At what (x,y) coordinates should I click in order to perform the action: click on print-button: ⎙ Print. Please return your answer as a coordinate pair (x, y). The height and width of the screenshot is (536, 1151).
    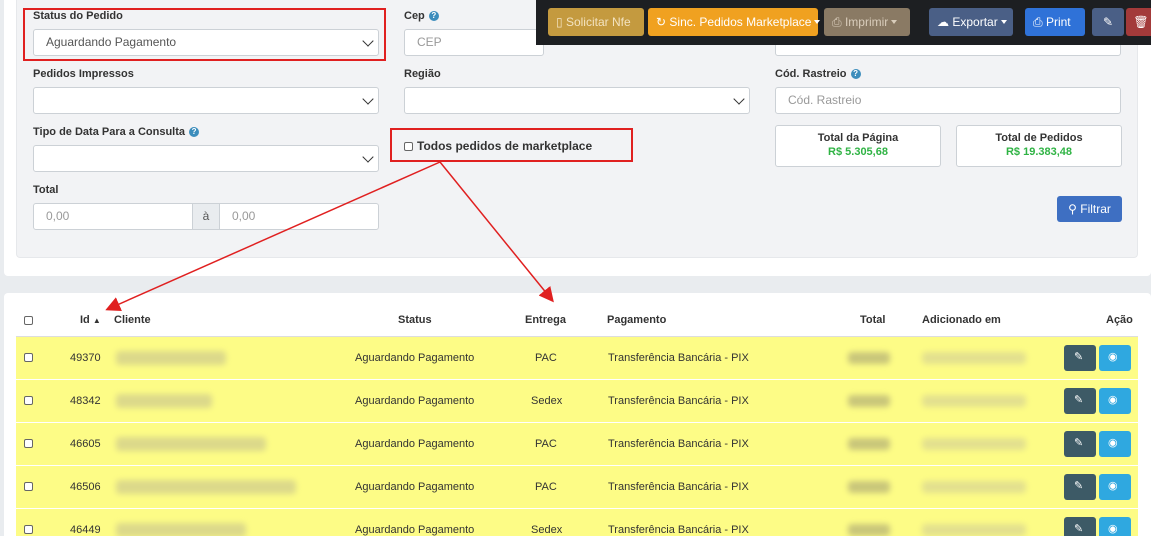
    Looking at the image, I should click on (1055, 22).